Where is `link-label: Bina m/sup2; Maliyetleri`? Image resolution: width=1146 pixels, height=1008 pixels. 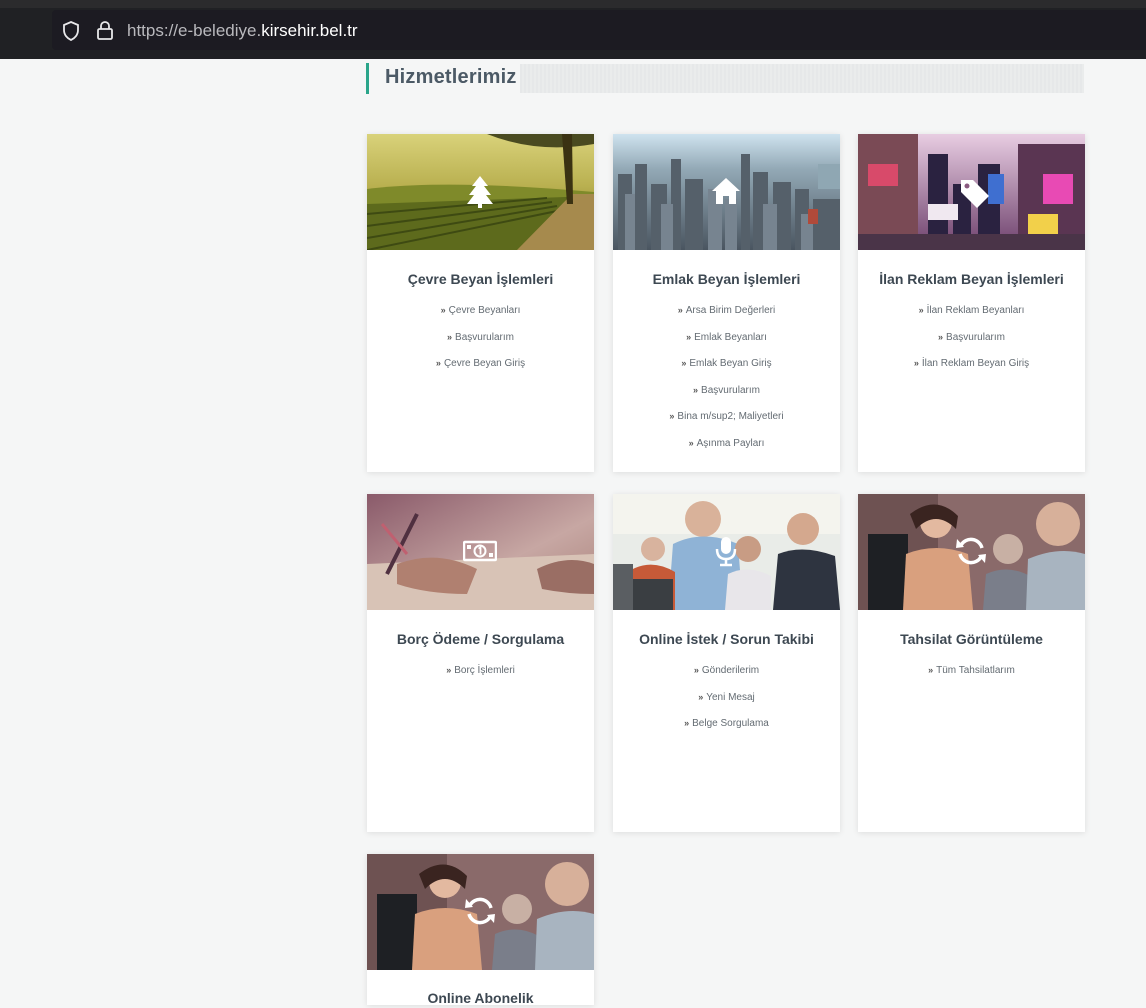
link-label: Bina m/sup2; Maliyetleri is located at coordinates (730, 416).